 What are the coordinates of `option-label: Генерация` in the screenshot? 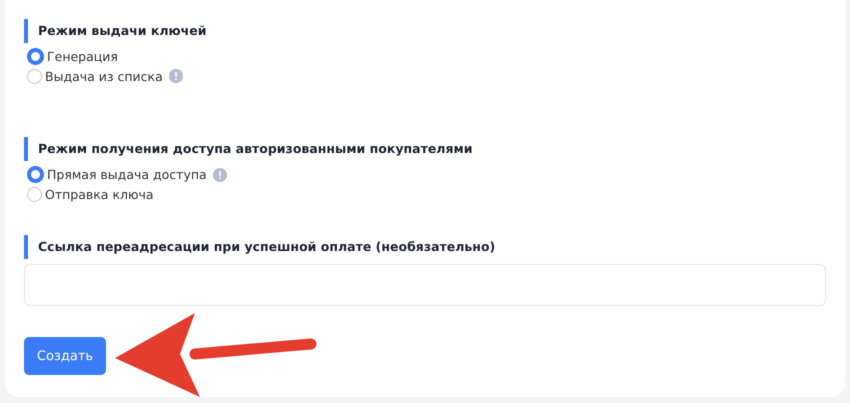 It's located at (82, 56).